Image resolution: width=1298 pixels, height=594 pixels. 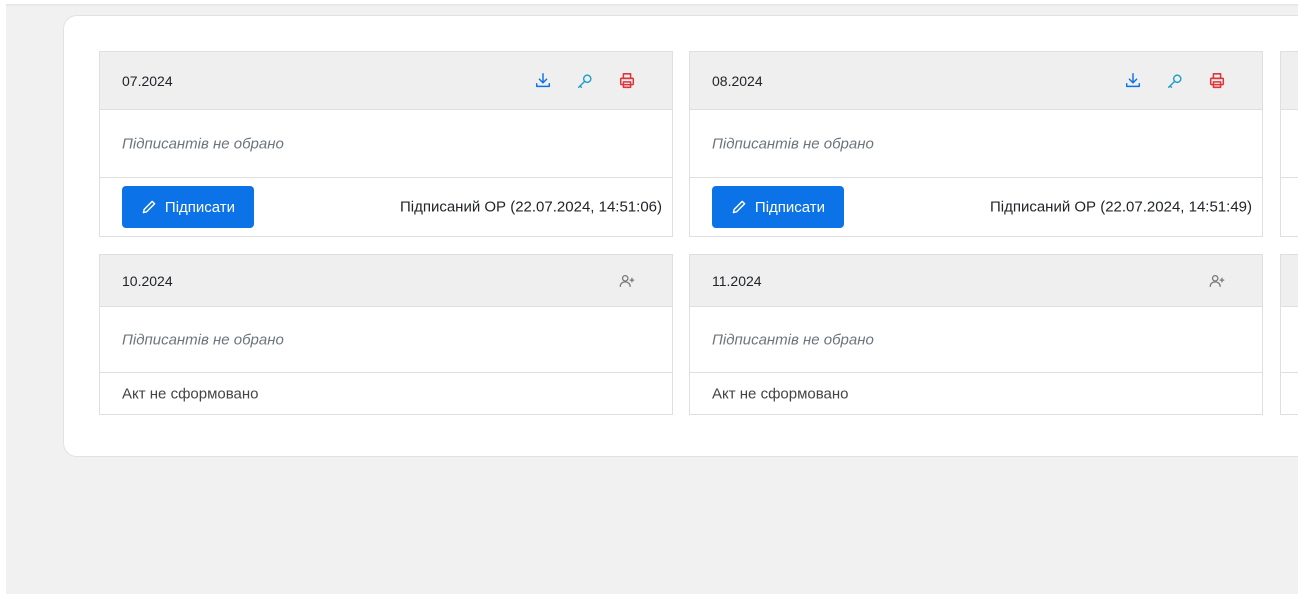 What do you see at coordinates (652, 5) in the screenshot?
I see `top-shadow` at bounding box center [652, 5].